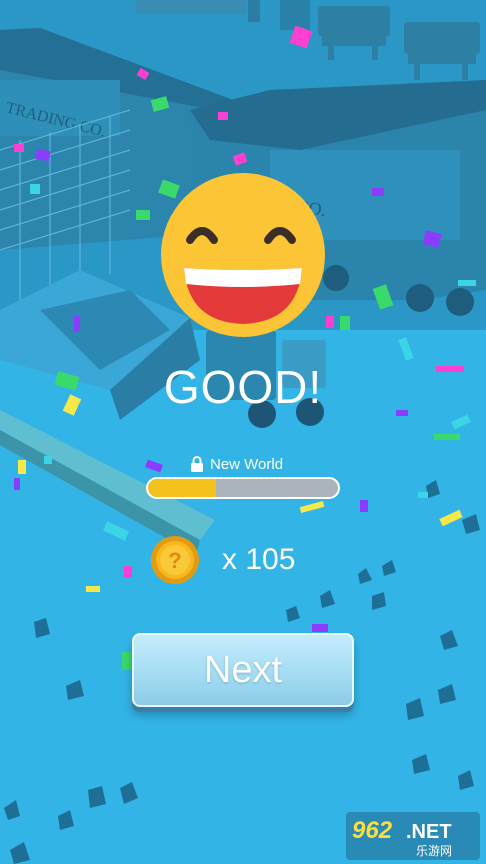 The width and height of the screenshot is (486, 864). Describe the element at coordinates (243, 255) in the screenshot. I see `grinning-face-icon` at that location.